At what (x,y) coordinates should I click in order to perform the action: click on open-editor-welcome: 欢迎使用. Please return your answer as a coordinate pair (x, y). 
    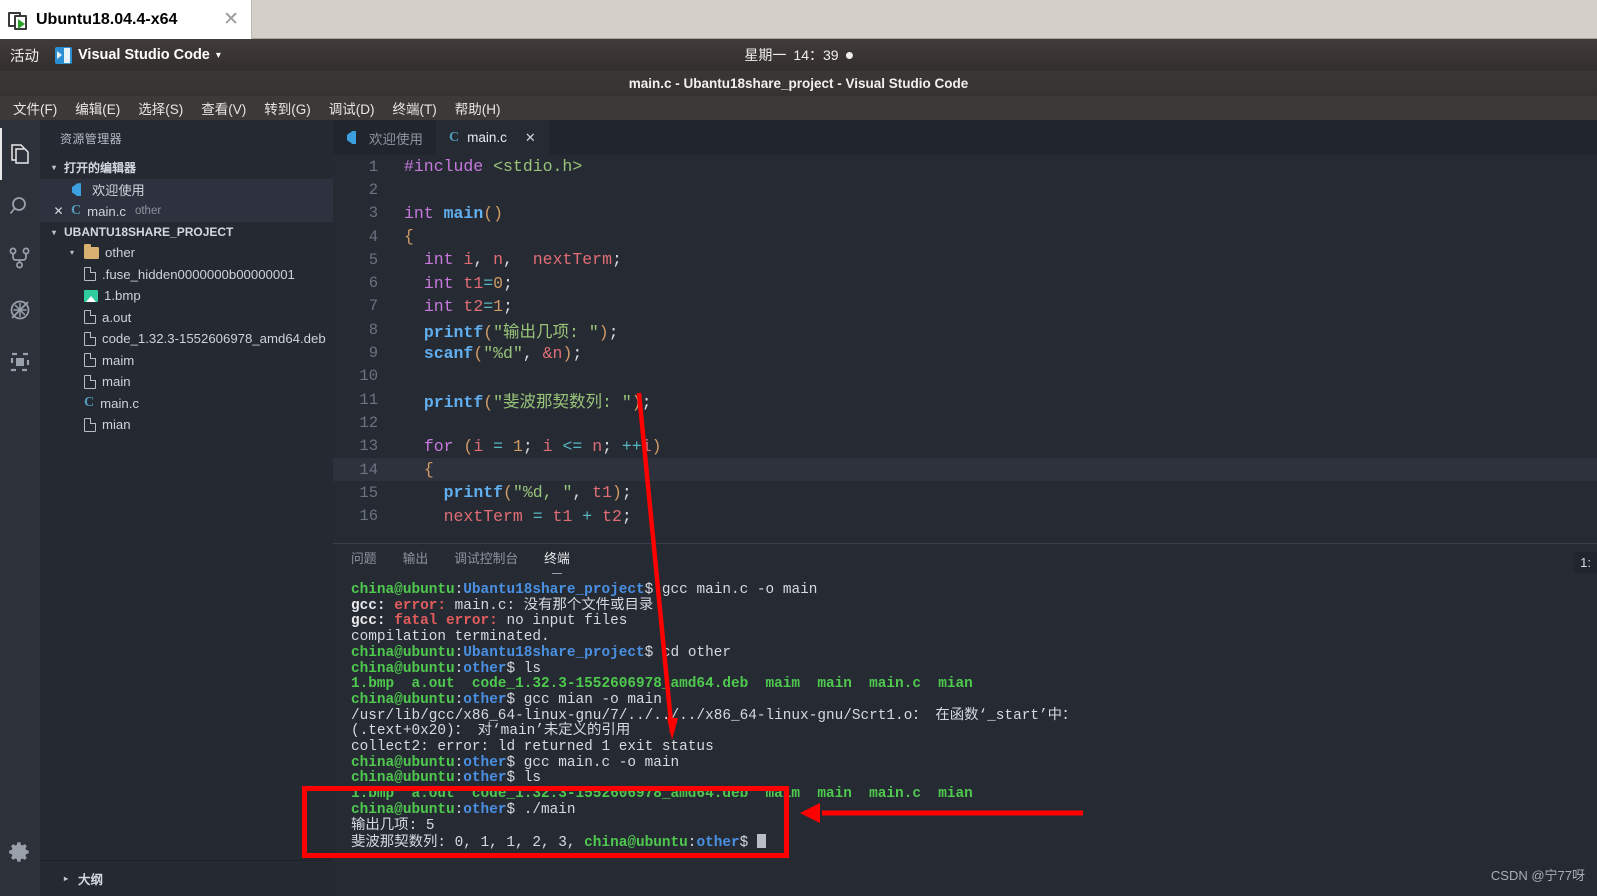
    Looking at the image, I should click on (186, 190).